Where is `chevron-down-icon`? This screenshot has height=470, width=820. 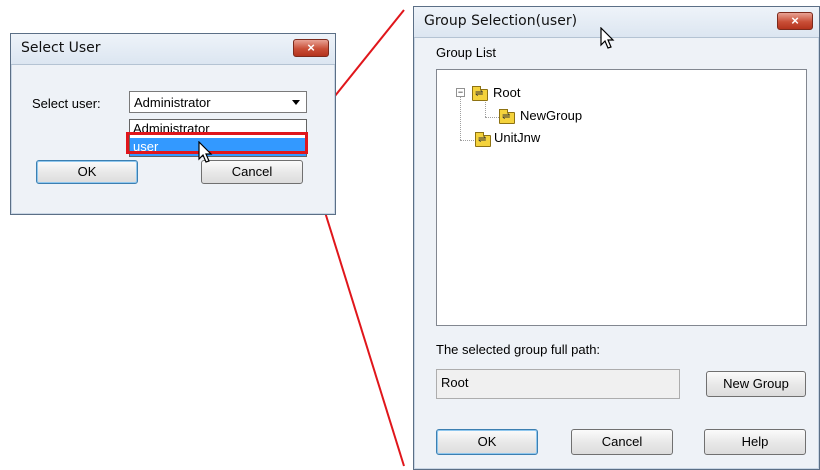 chevron-down-icon is located at coordinates (296, 102).